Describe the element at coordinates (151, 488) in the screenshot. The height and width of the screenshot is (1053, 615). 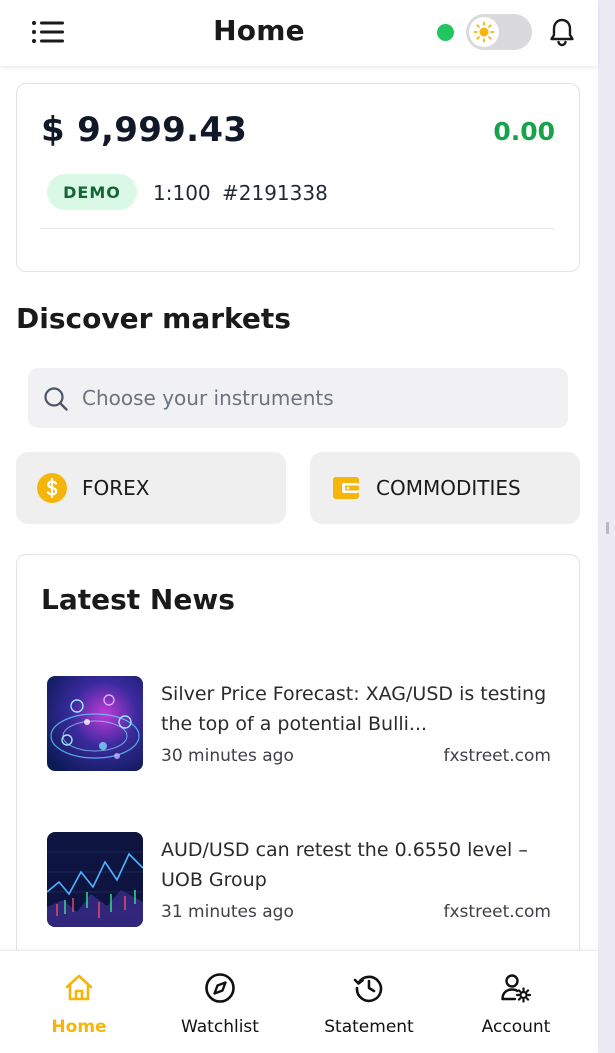
I see `forex-category-button: FOREX` at that location.